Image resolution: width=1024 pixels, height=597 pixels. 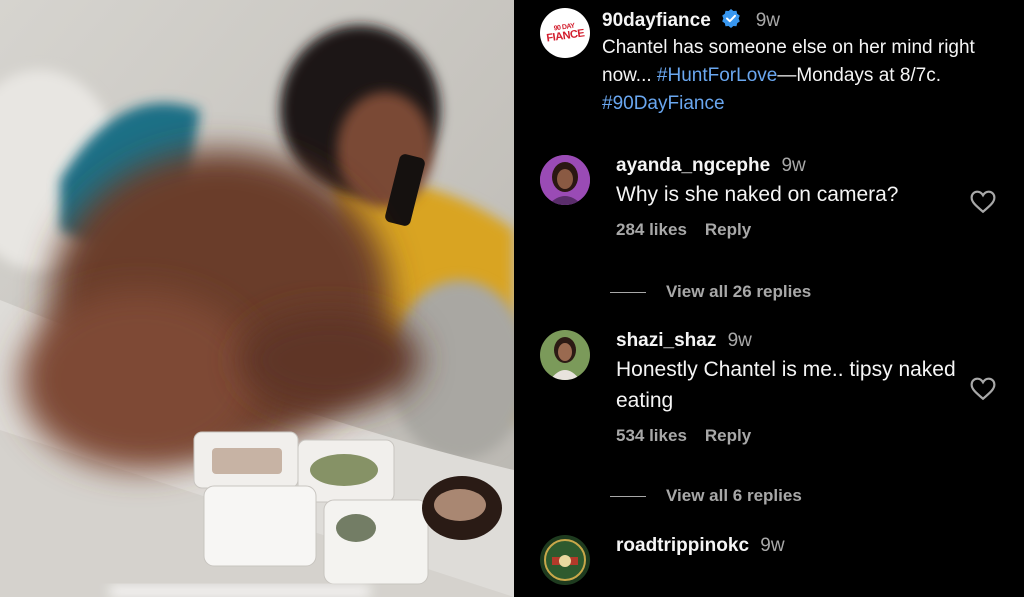 What do you see at coordinates (656, 20) in the screenshot?
I see `post-username: 90dayfiance` at bounding box center [656, 20].